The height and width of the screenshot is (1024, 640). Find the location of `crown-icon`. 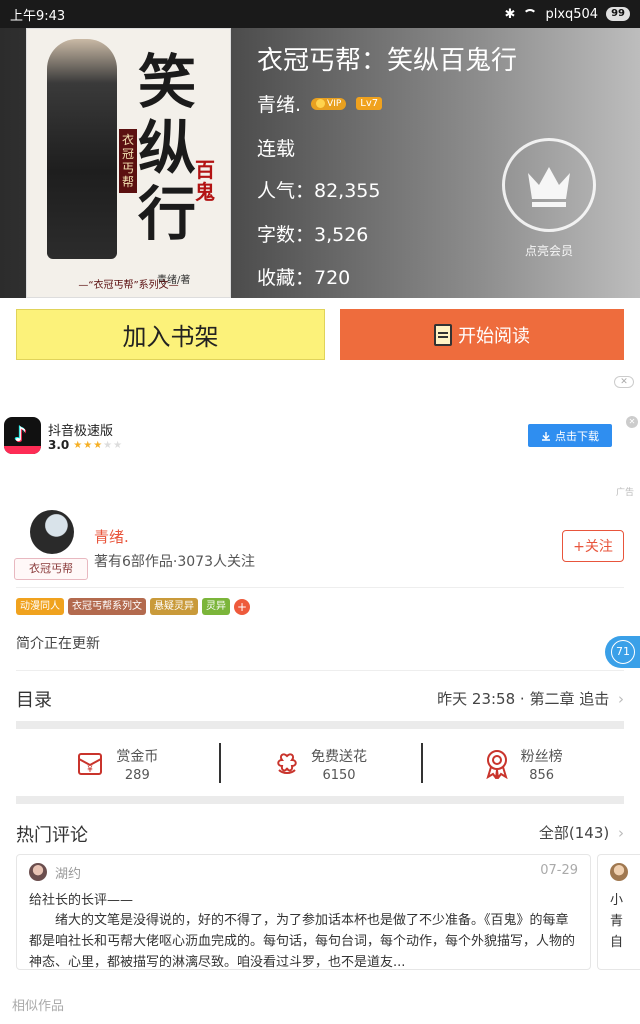

crown-icon is located at coordinates (549, 187).